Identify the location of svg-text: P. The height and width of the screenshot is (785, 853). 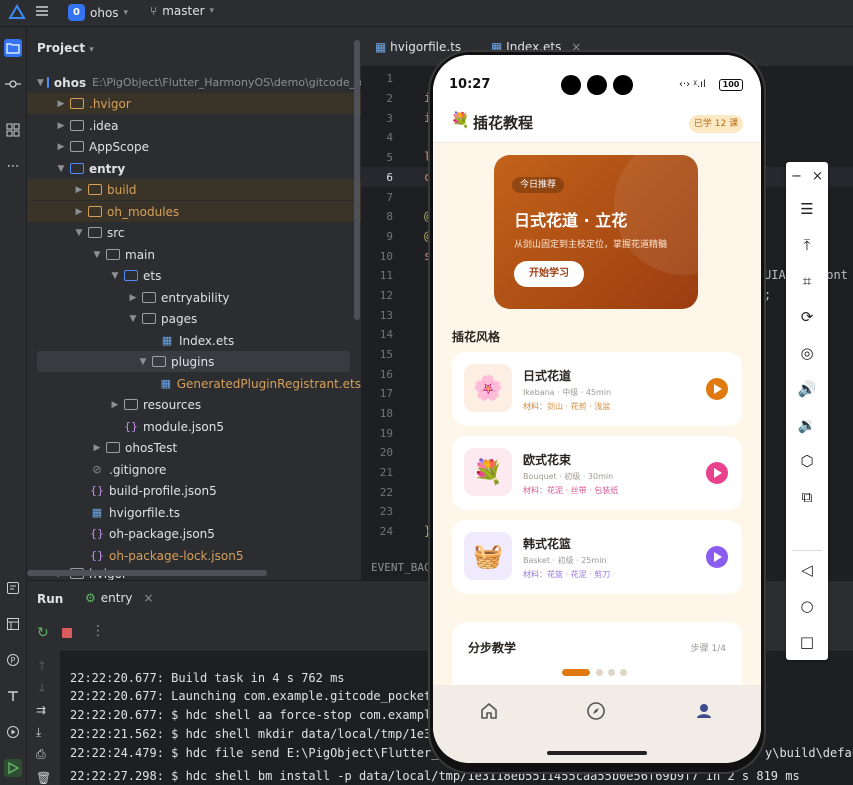
(13, 660).